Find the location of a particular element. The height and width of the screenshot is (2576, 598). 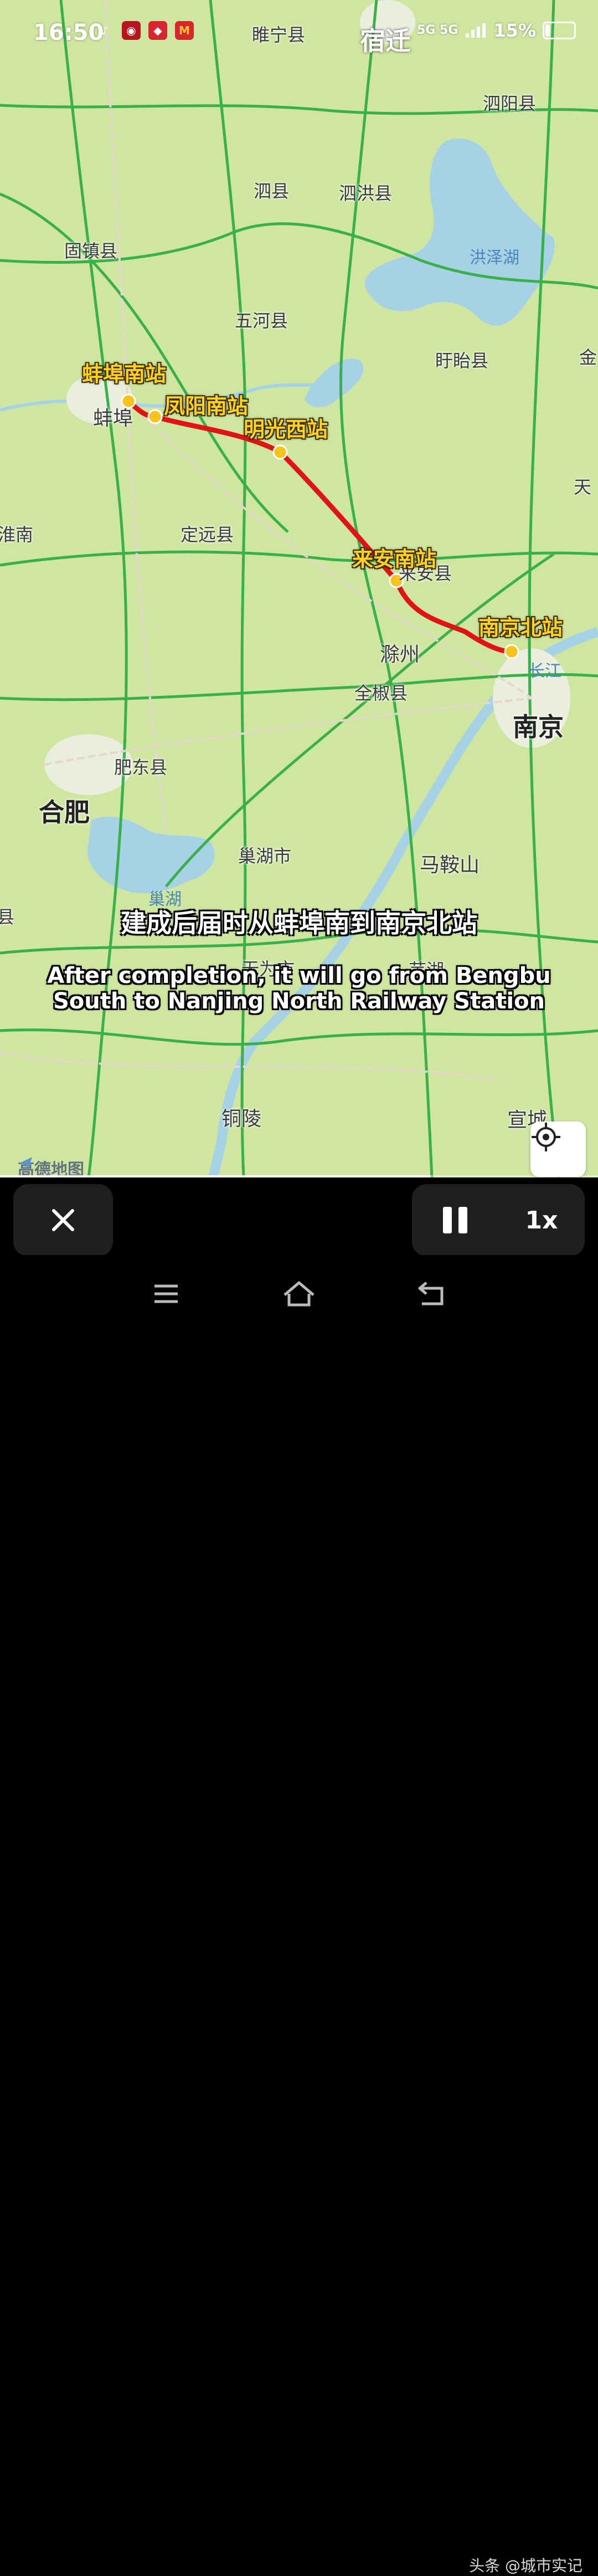

menu-button is located at coordinates (166, 1293).